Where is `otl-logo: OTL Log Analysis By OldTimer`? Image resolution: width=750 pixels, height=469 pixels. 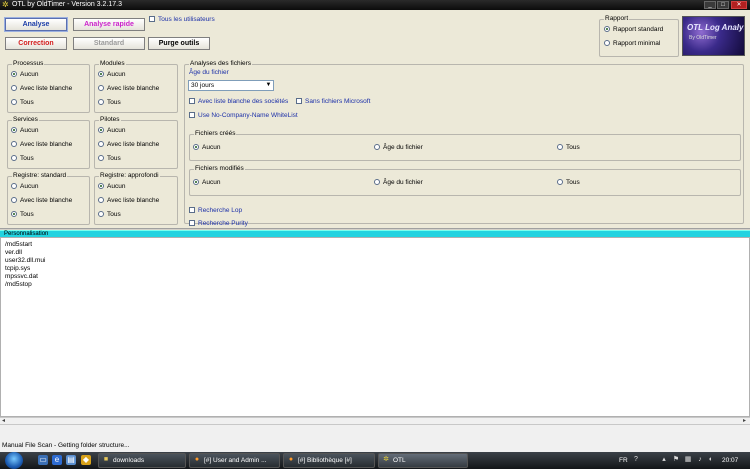 otl-logo: OTL Log Analysis By OldTimer is located at coordinates (713, 36).